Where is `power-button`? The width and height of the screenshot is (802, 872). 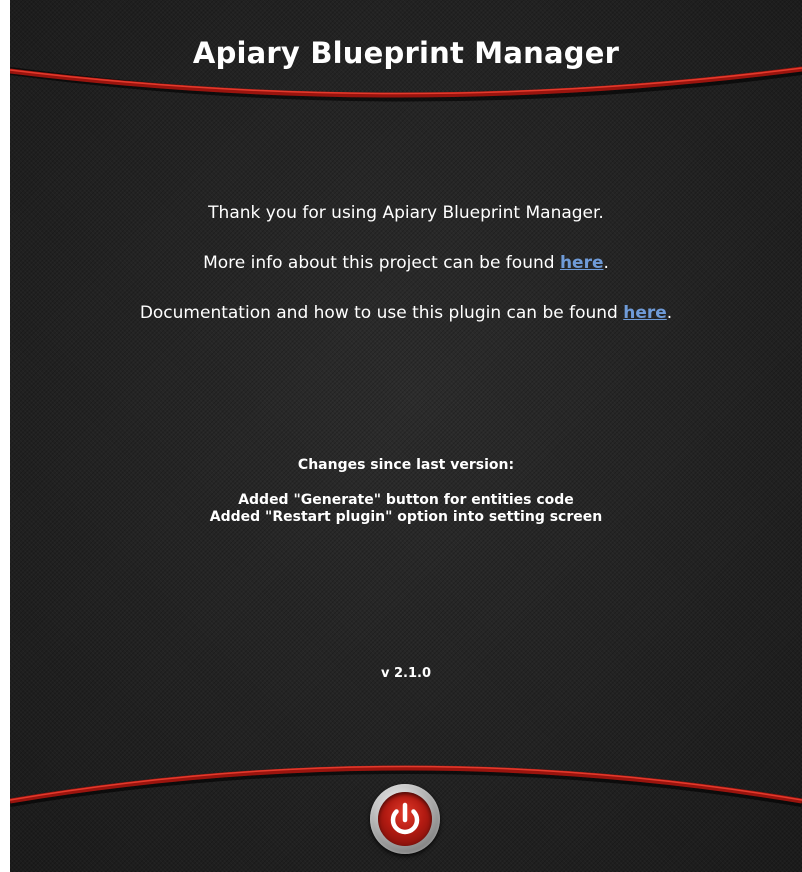
power-button is located at coordinates (405, 819).